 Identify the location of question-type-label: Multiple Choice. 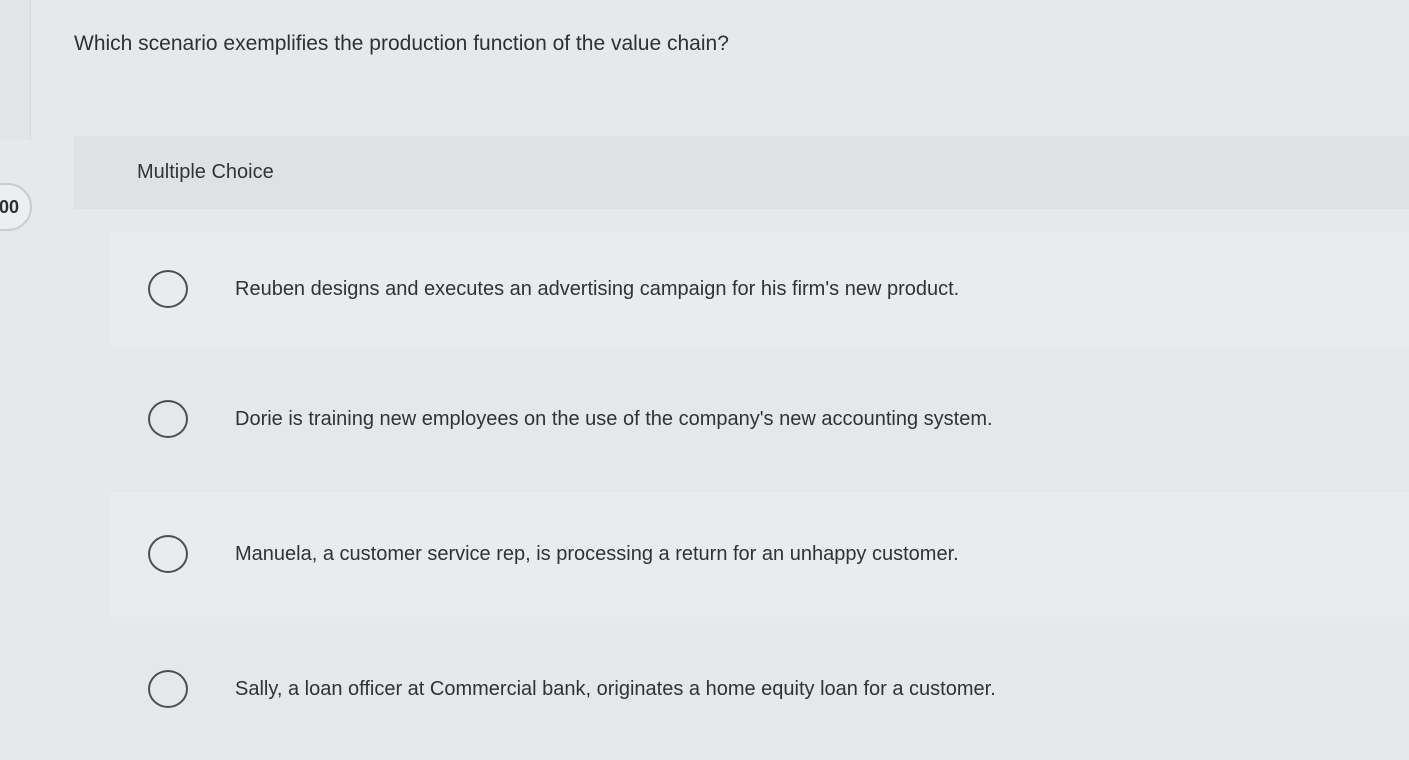
(205, 172).